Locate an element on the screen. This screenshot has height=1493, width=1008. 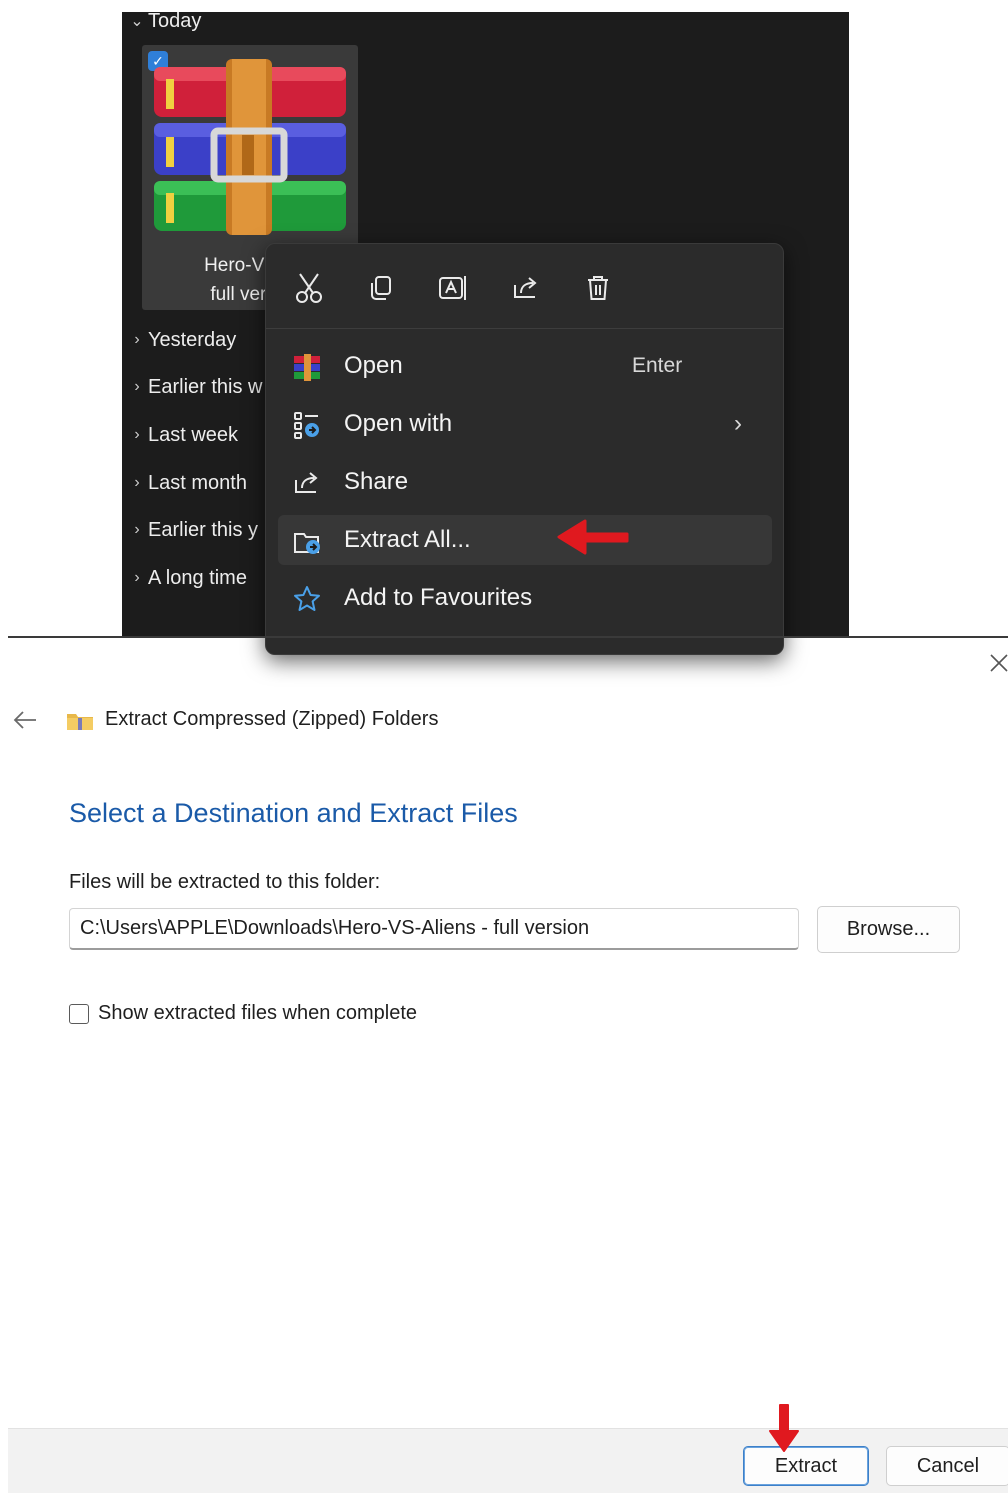
close-icon is located at coordinates (998, 663).